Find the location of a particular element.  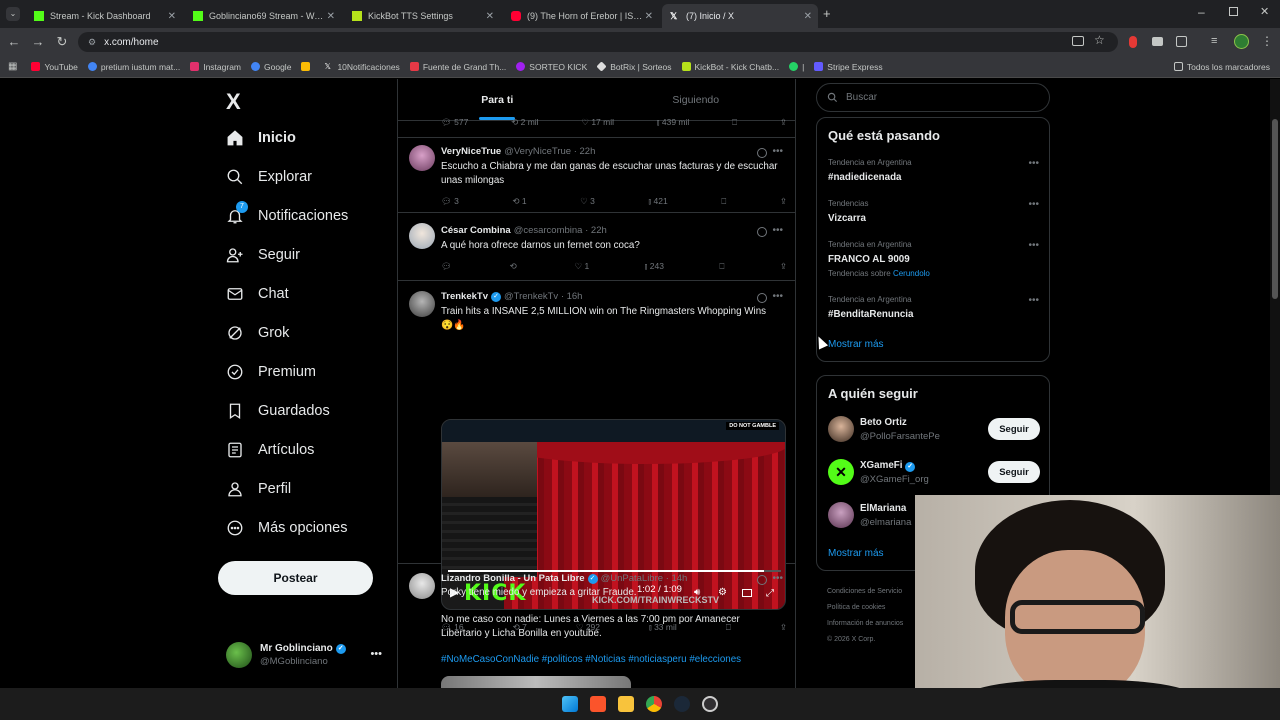

bookmark-item: BotRix | Sorteos is located at coordinates (634, 66).